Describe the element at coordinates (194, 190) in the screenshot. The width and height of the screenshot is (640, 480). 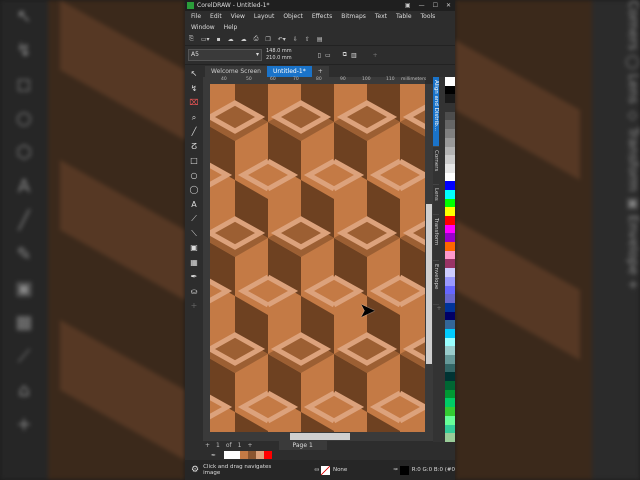
I see `polygon-tool-icon: ◯` at that location.